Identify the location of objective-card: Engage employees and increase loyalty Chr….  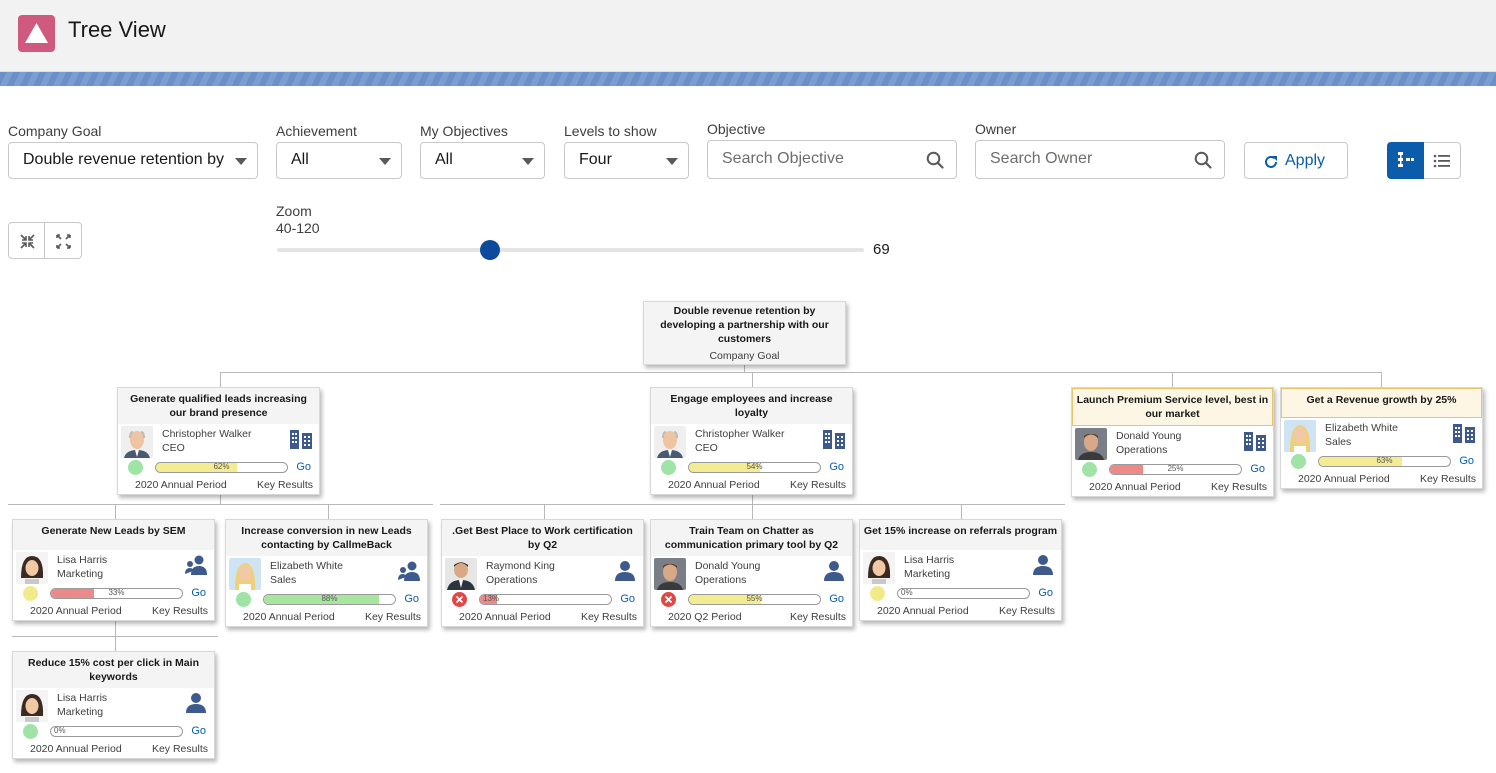
(751, 441).